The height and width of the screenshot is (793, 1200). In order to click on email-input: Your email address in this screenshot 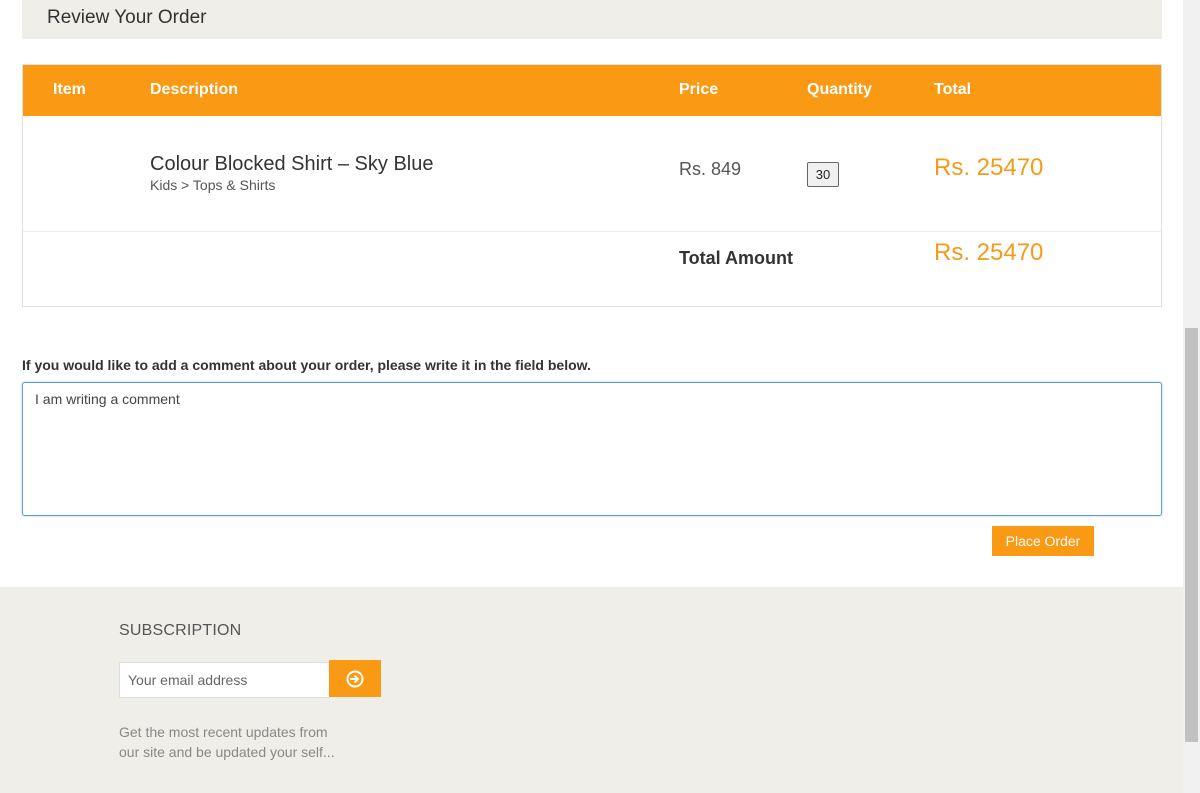, I will do `click(224, 680)`.